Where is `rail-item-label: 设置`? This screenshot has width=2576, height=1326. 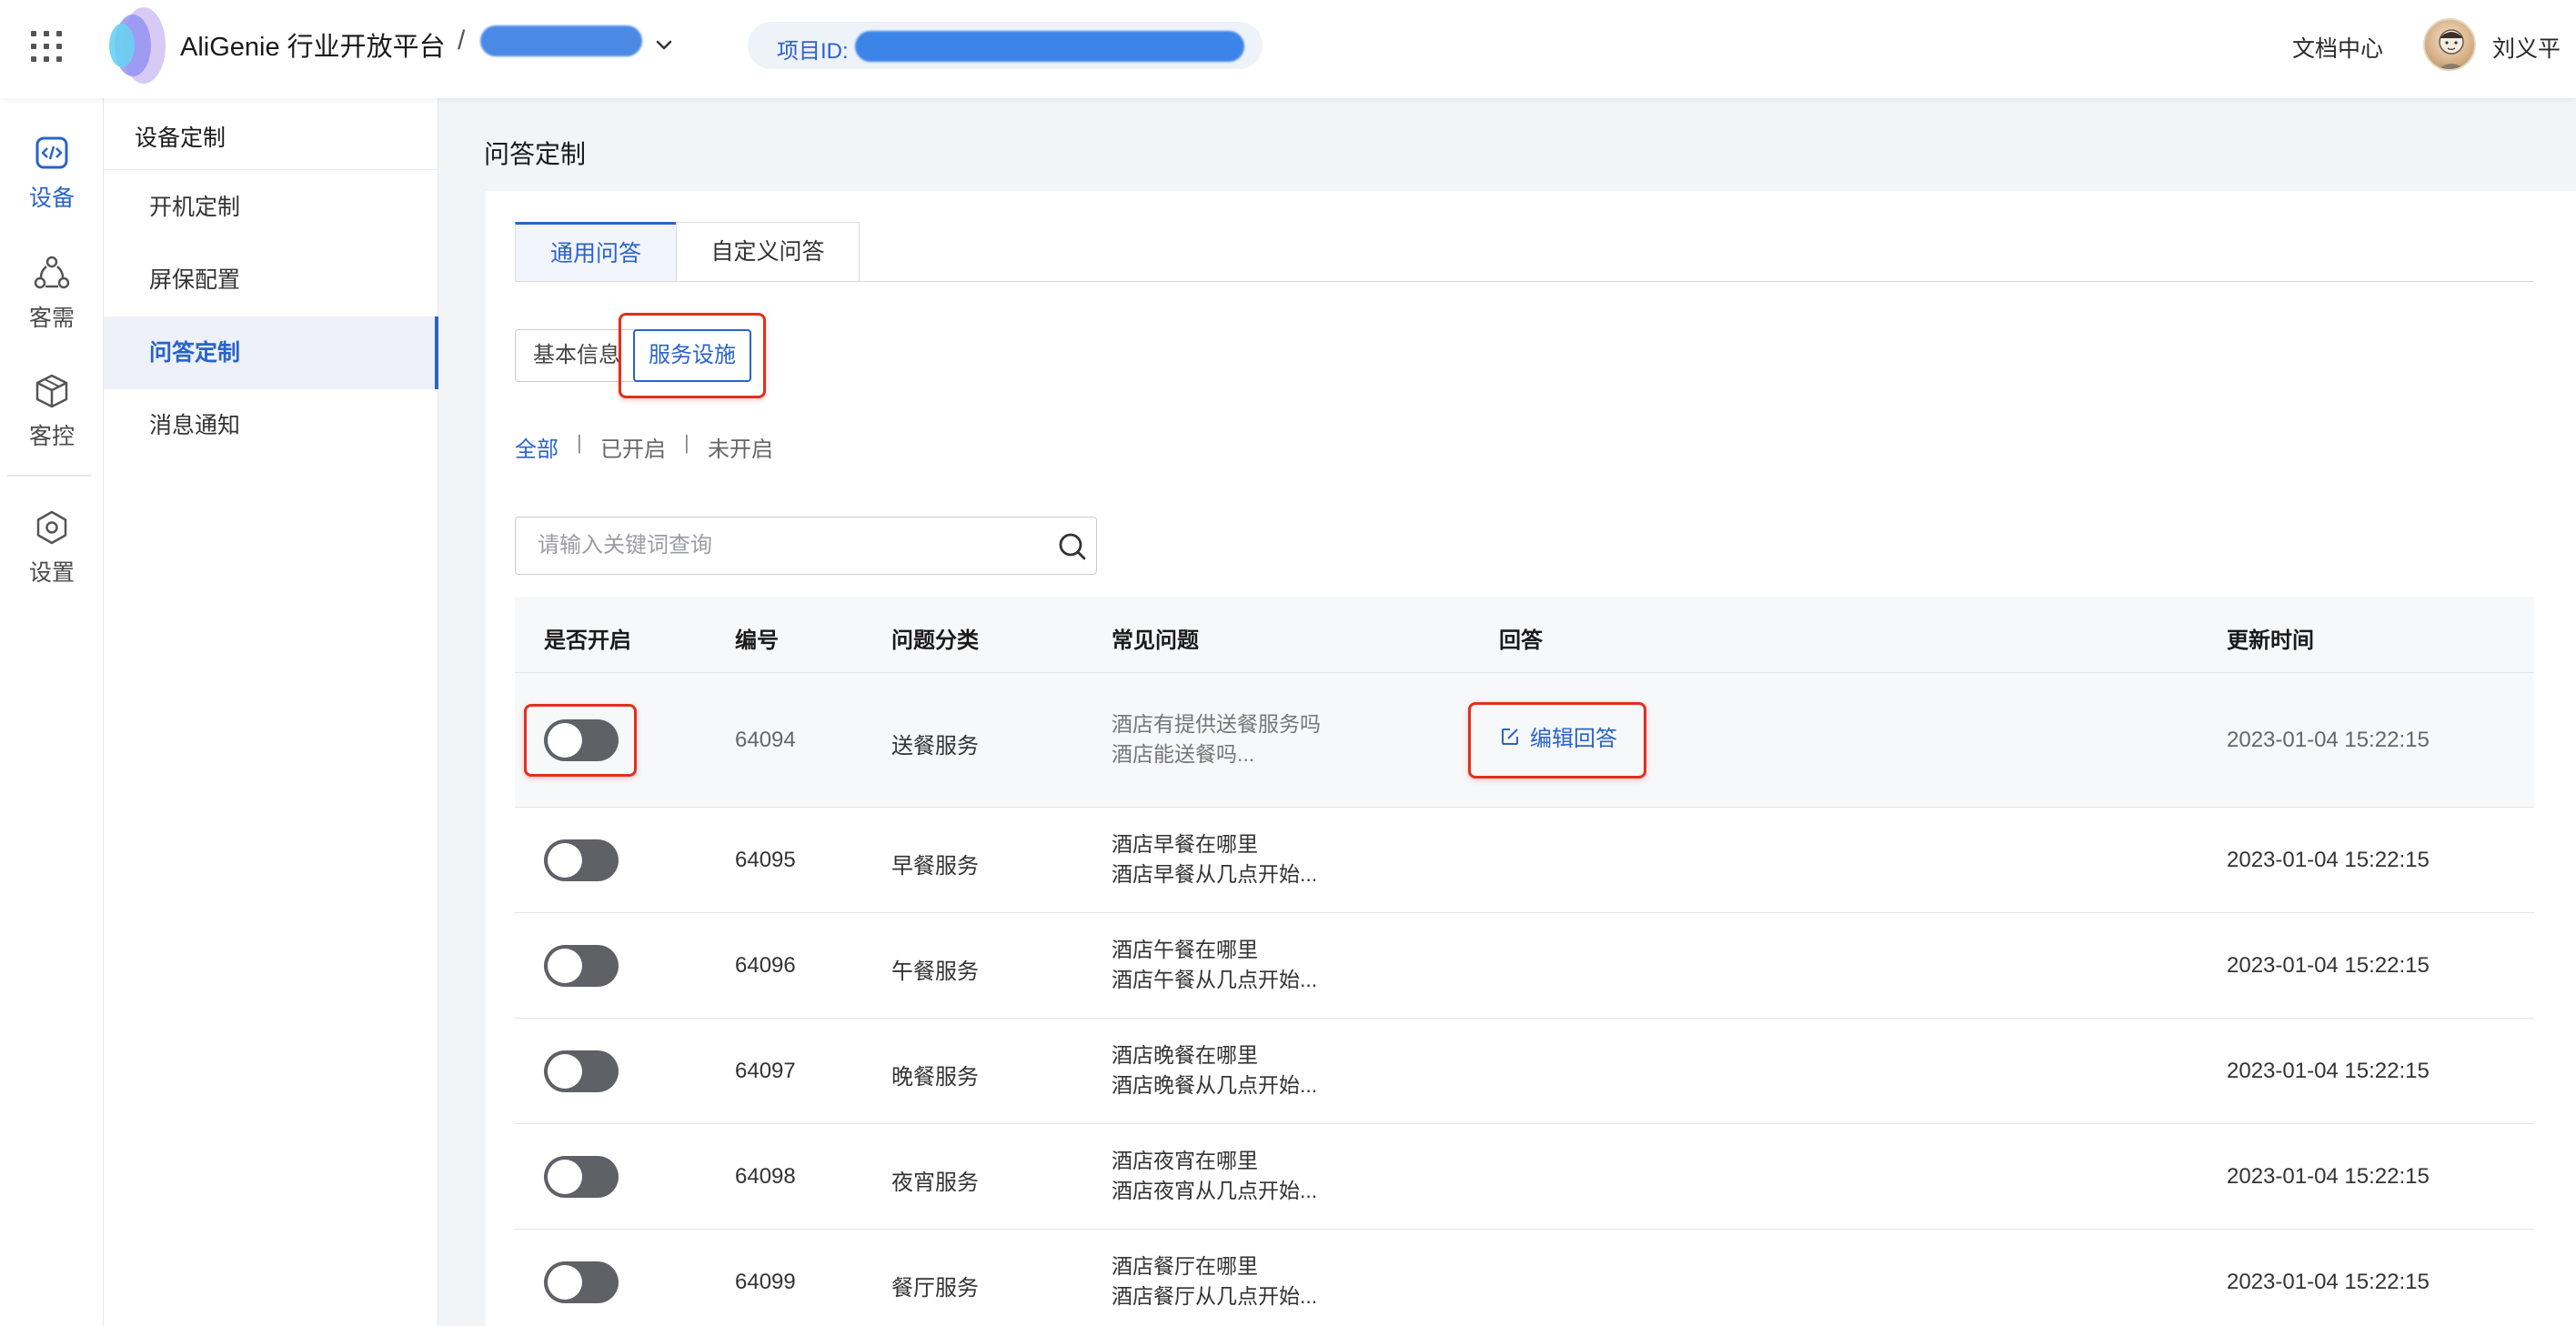
rail-item-label: 设置 is located at coordinates (51, 573).